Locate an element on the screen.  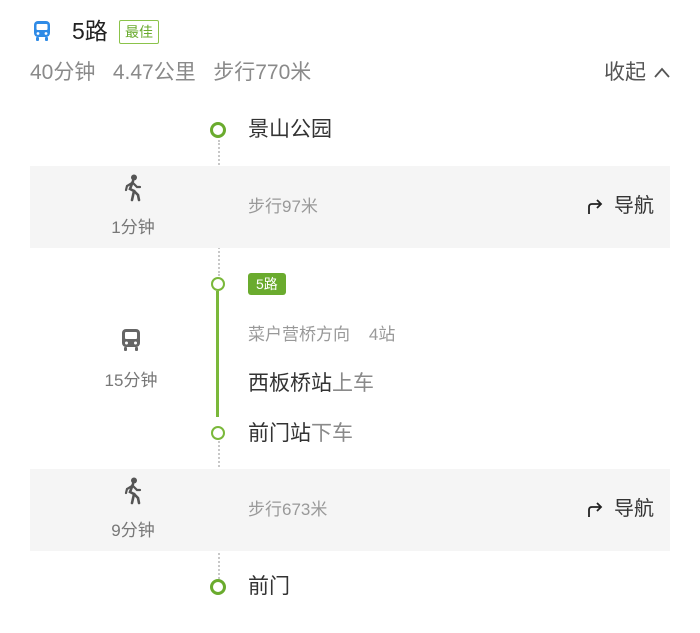
collapse-button: 收起 is located at coordinates (637, 73).